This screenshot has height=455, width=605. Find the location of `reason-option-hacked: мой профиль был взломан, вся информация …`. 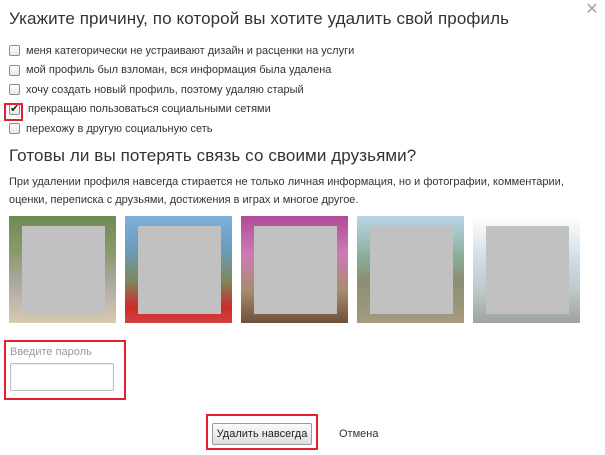

reason-option-hacked: мой профиль был взломан, вся информация … is located at coordinates (181, 71).